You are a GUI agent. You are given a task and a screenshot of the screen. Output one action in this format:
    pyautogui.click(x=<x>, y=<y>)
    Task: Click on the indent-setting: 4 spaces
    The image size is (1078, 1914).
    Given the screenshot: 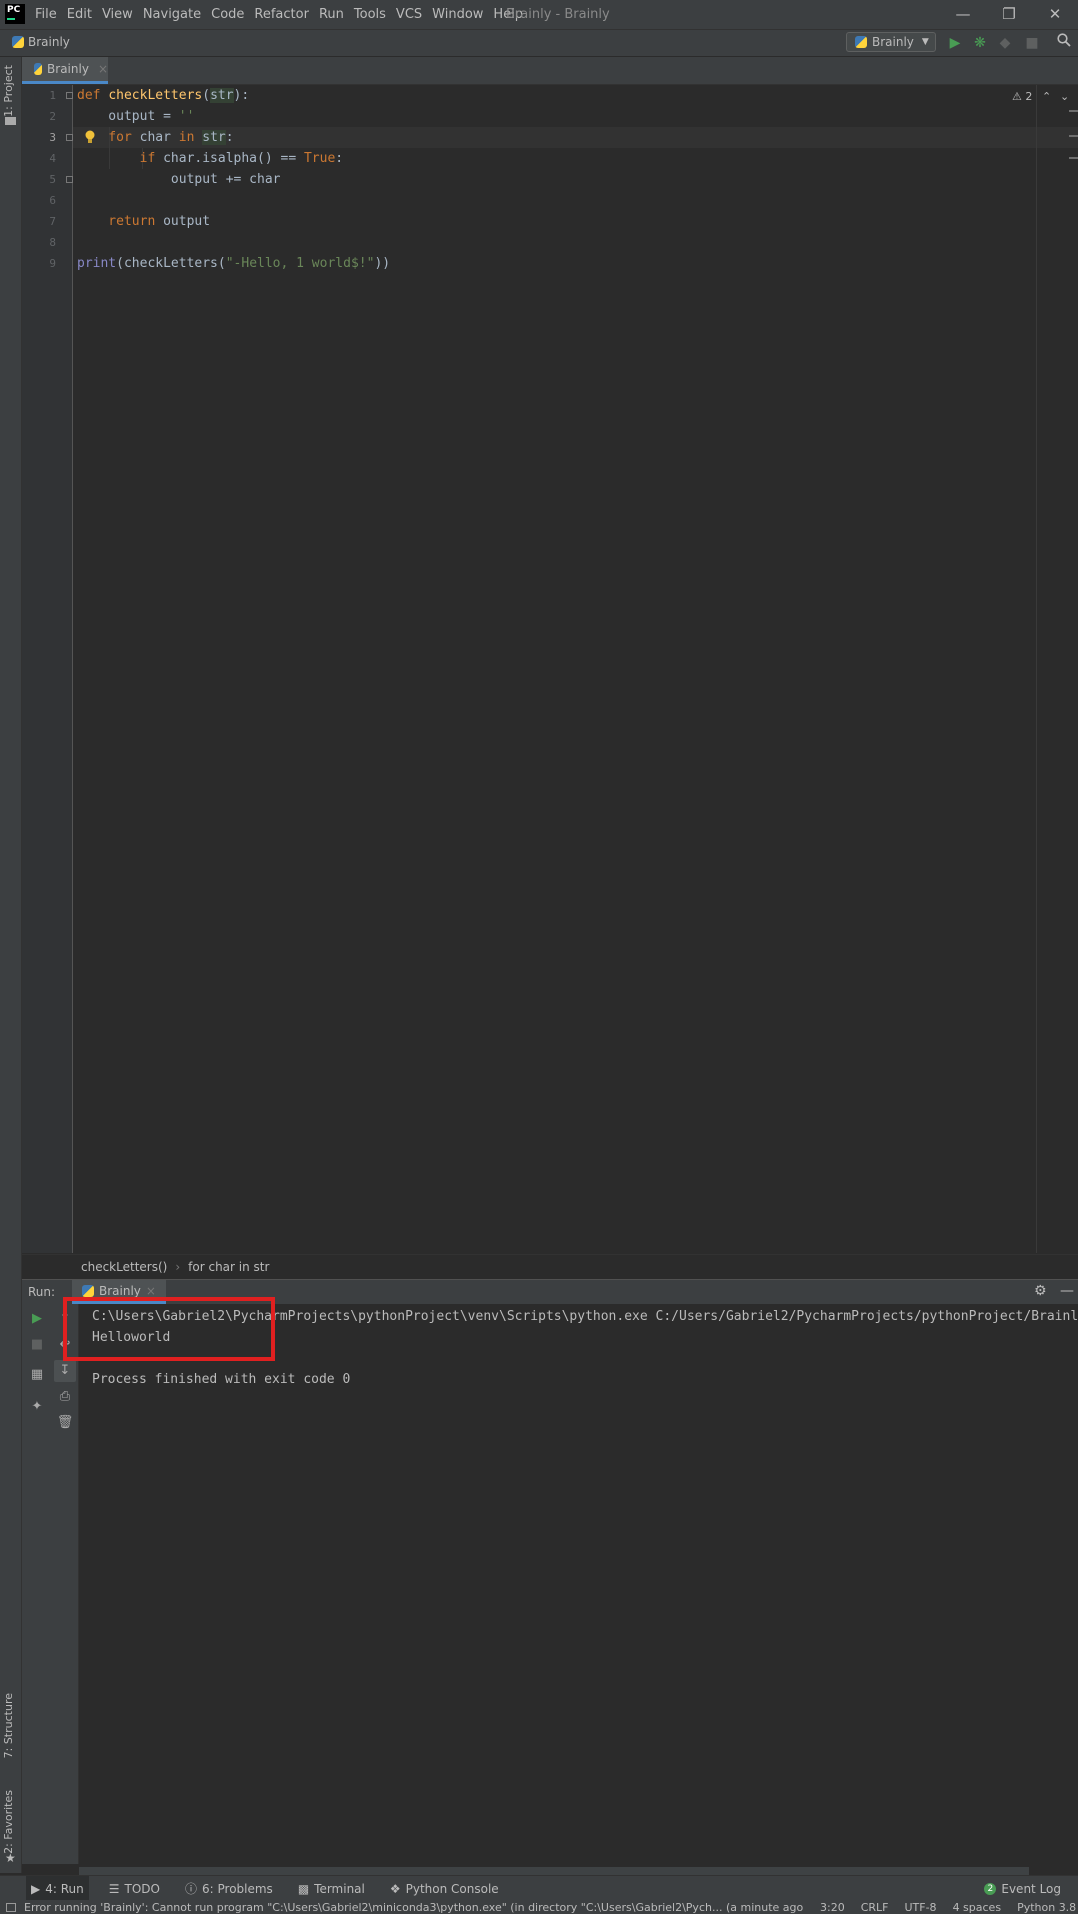 What is the action you would take?
    pyautogui.click(x=977, y=1907)
    